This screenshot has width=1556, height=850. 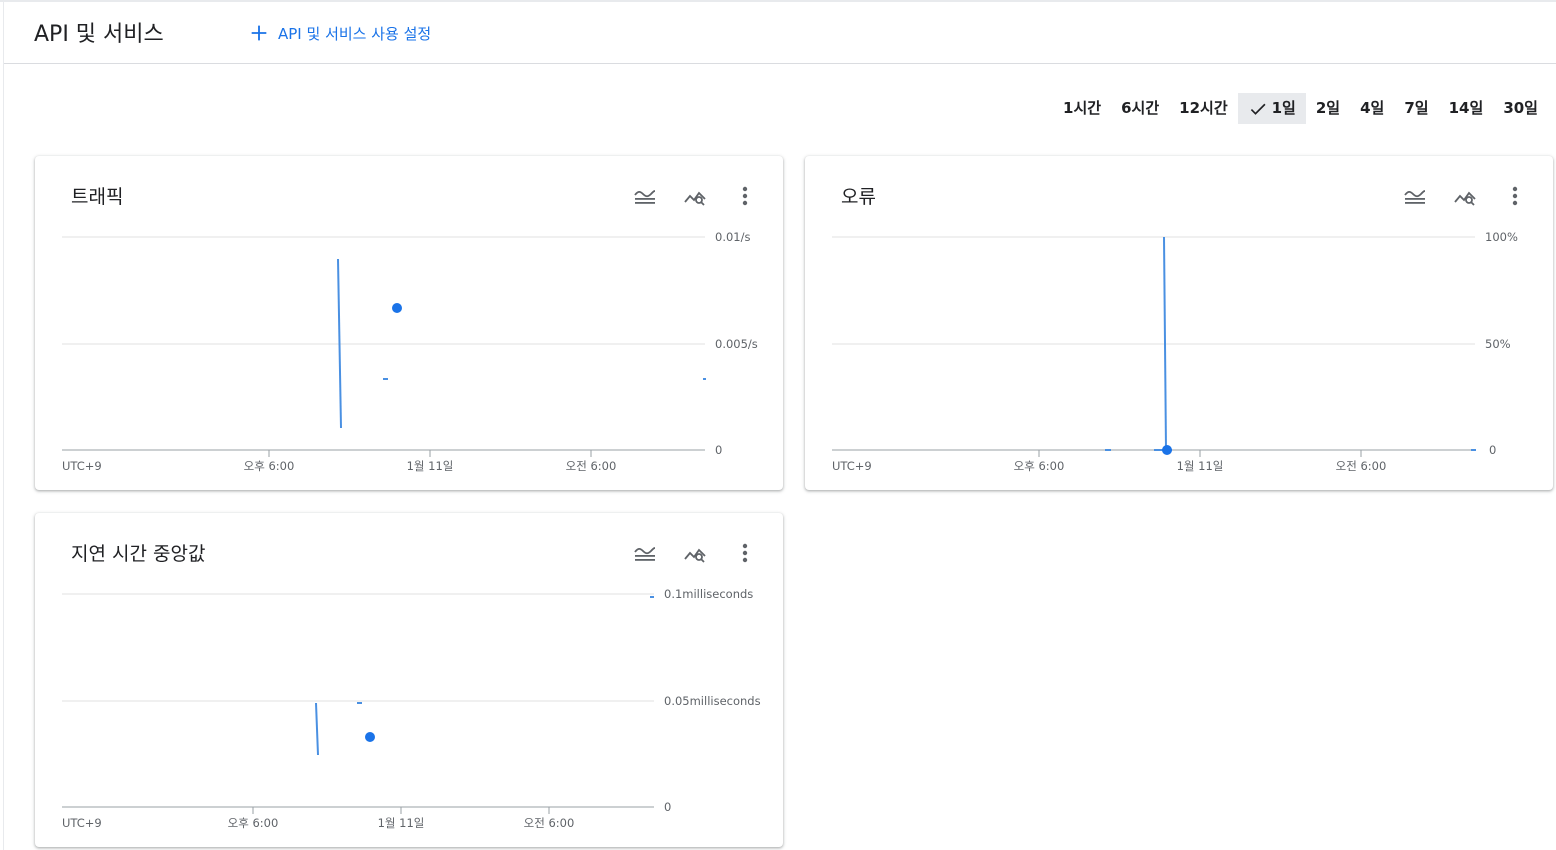 What do you see at coordinates (1501, 237) in the screenshot?
I see `y-tick-label: 100%` at bounding box center [1501, 237].